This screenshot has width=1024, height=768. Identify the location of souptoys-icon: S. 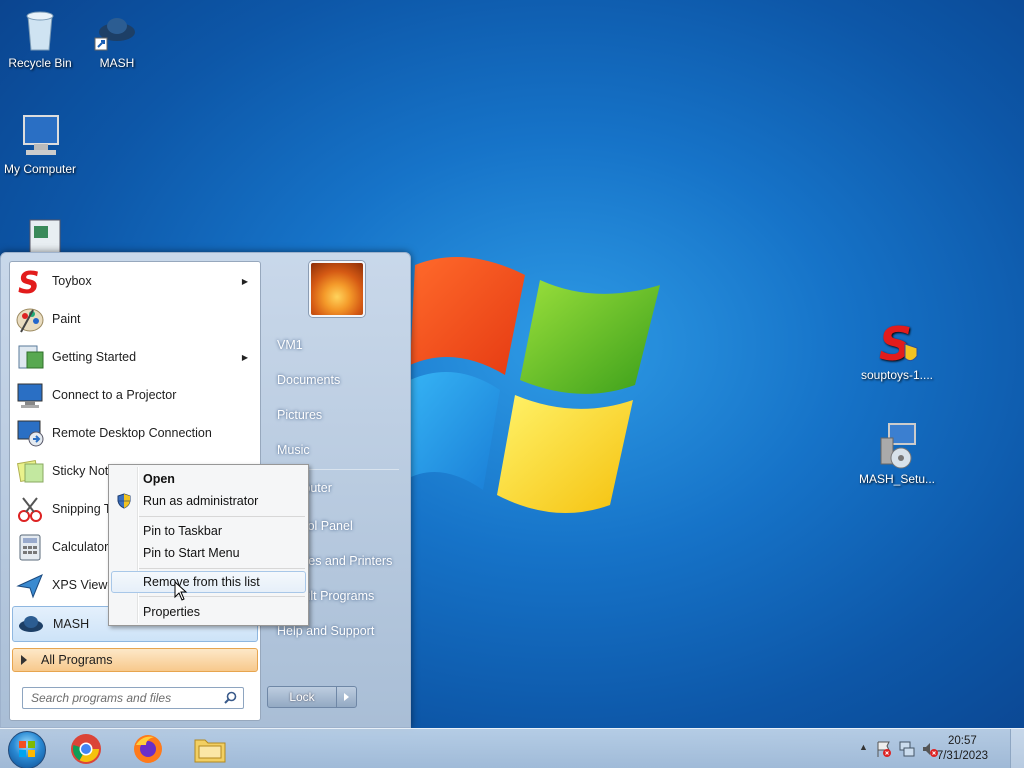
(30, 281).